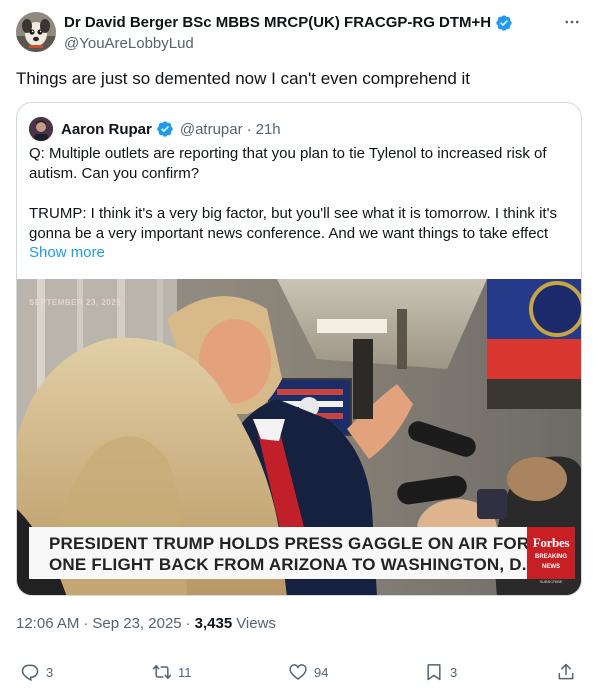 This screenshot has width=598, height=697. What do you see at coordinates (551, 567) in the screenshot?
I see `network-sub-2: NEWS` at bounding box center [551, 567].